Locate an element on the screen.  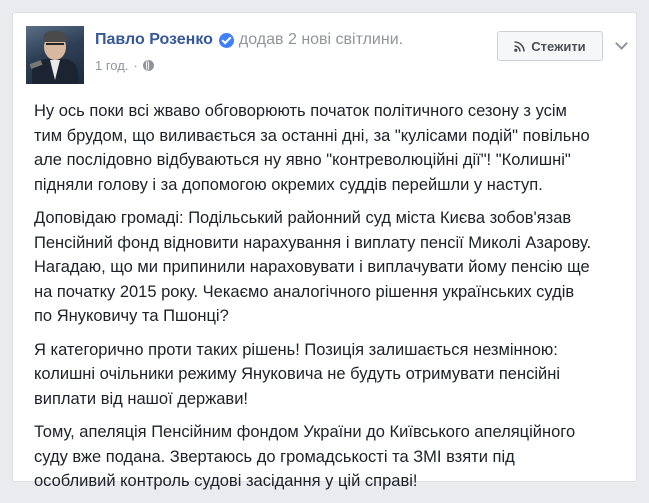
post-text-line: виплати від нашої держави! is located at coordinates (141, 398).